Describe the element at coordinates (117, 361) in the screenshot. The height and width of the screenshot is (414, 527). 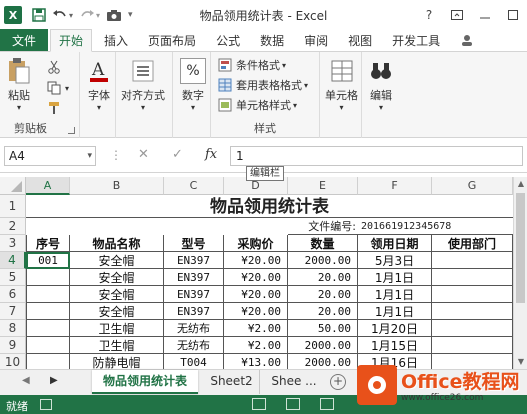
I see `cell-item-name: 防静电帽` at that location.